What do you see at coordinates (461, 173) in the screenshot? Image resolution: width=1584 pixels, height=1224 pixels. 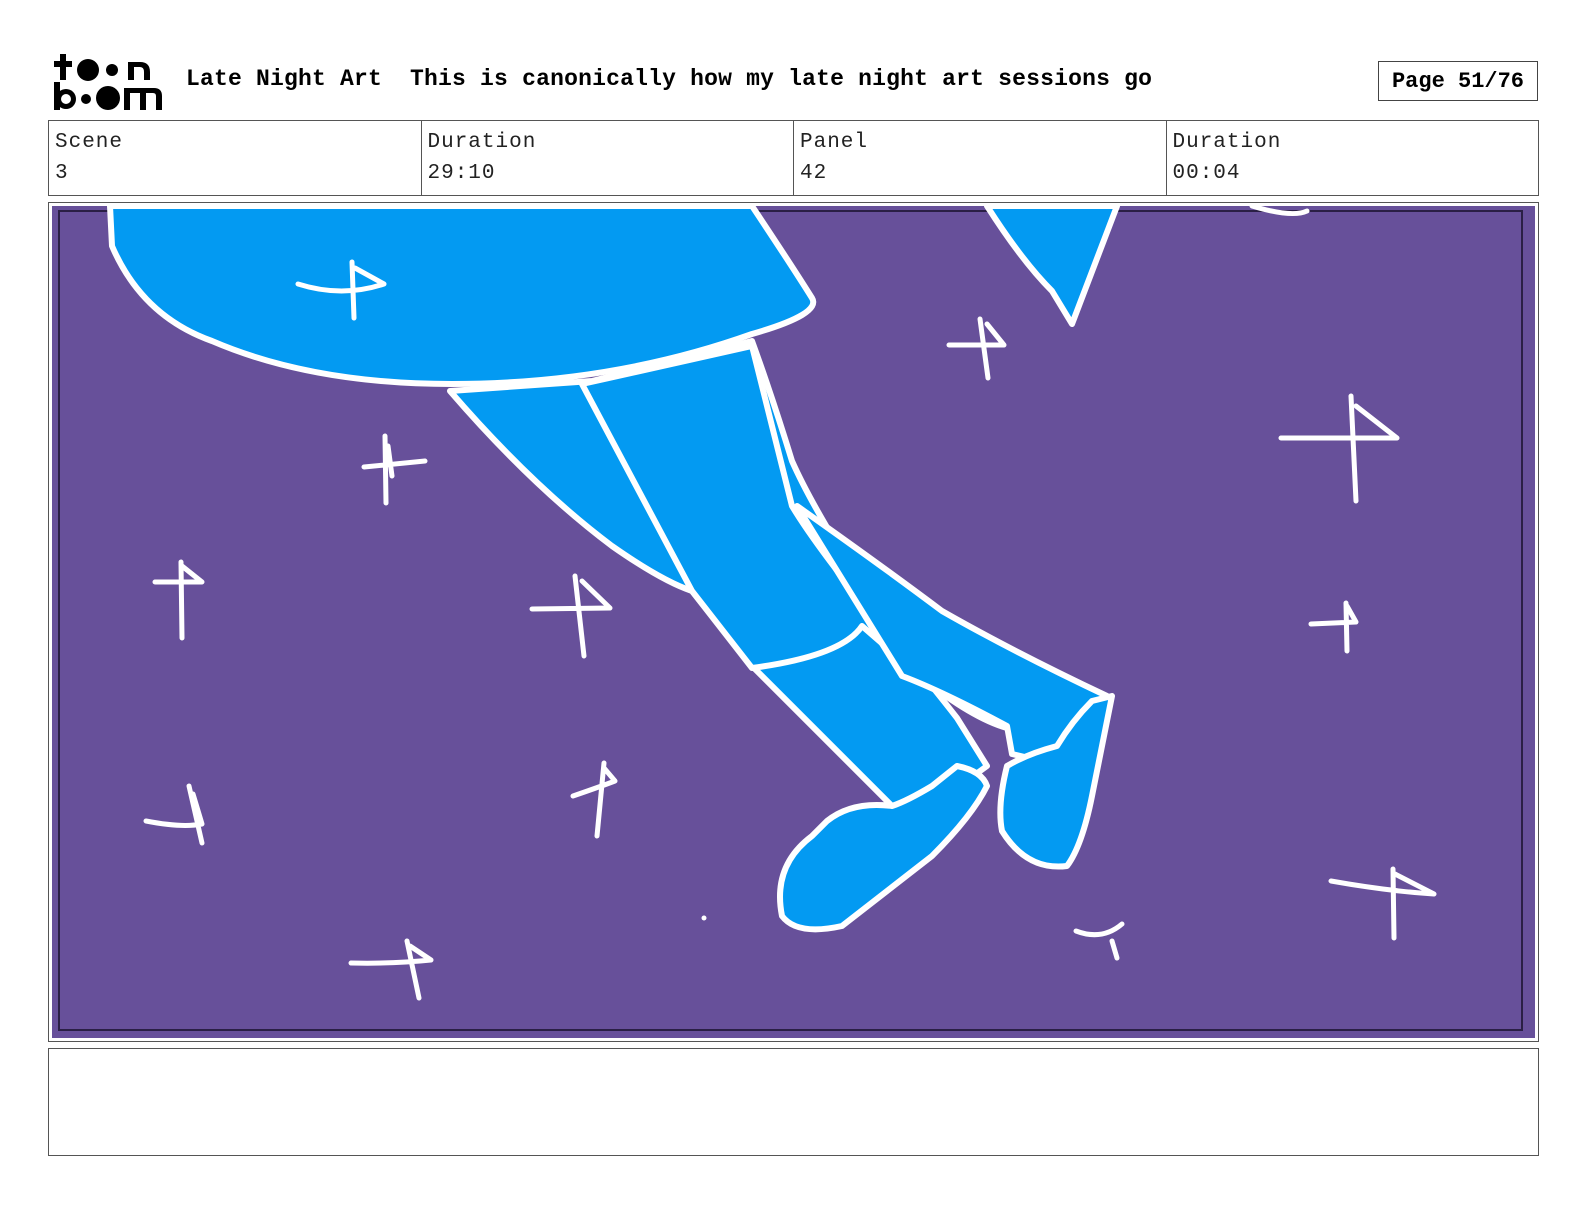 I see `info-value: 29:10` at bounding box center [461, 173].